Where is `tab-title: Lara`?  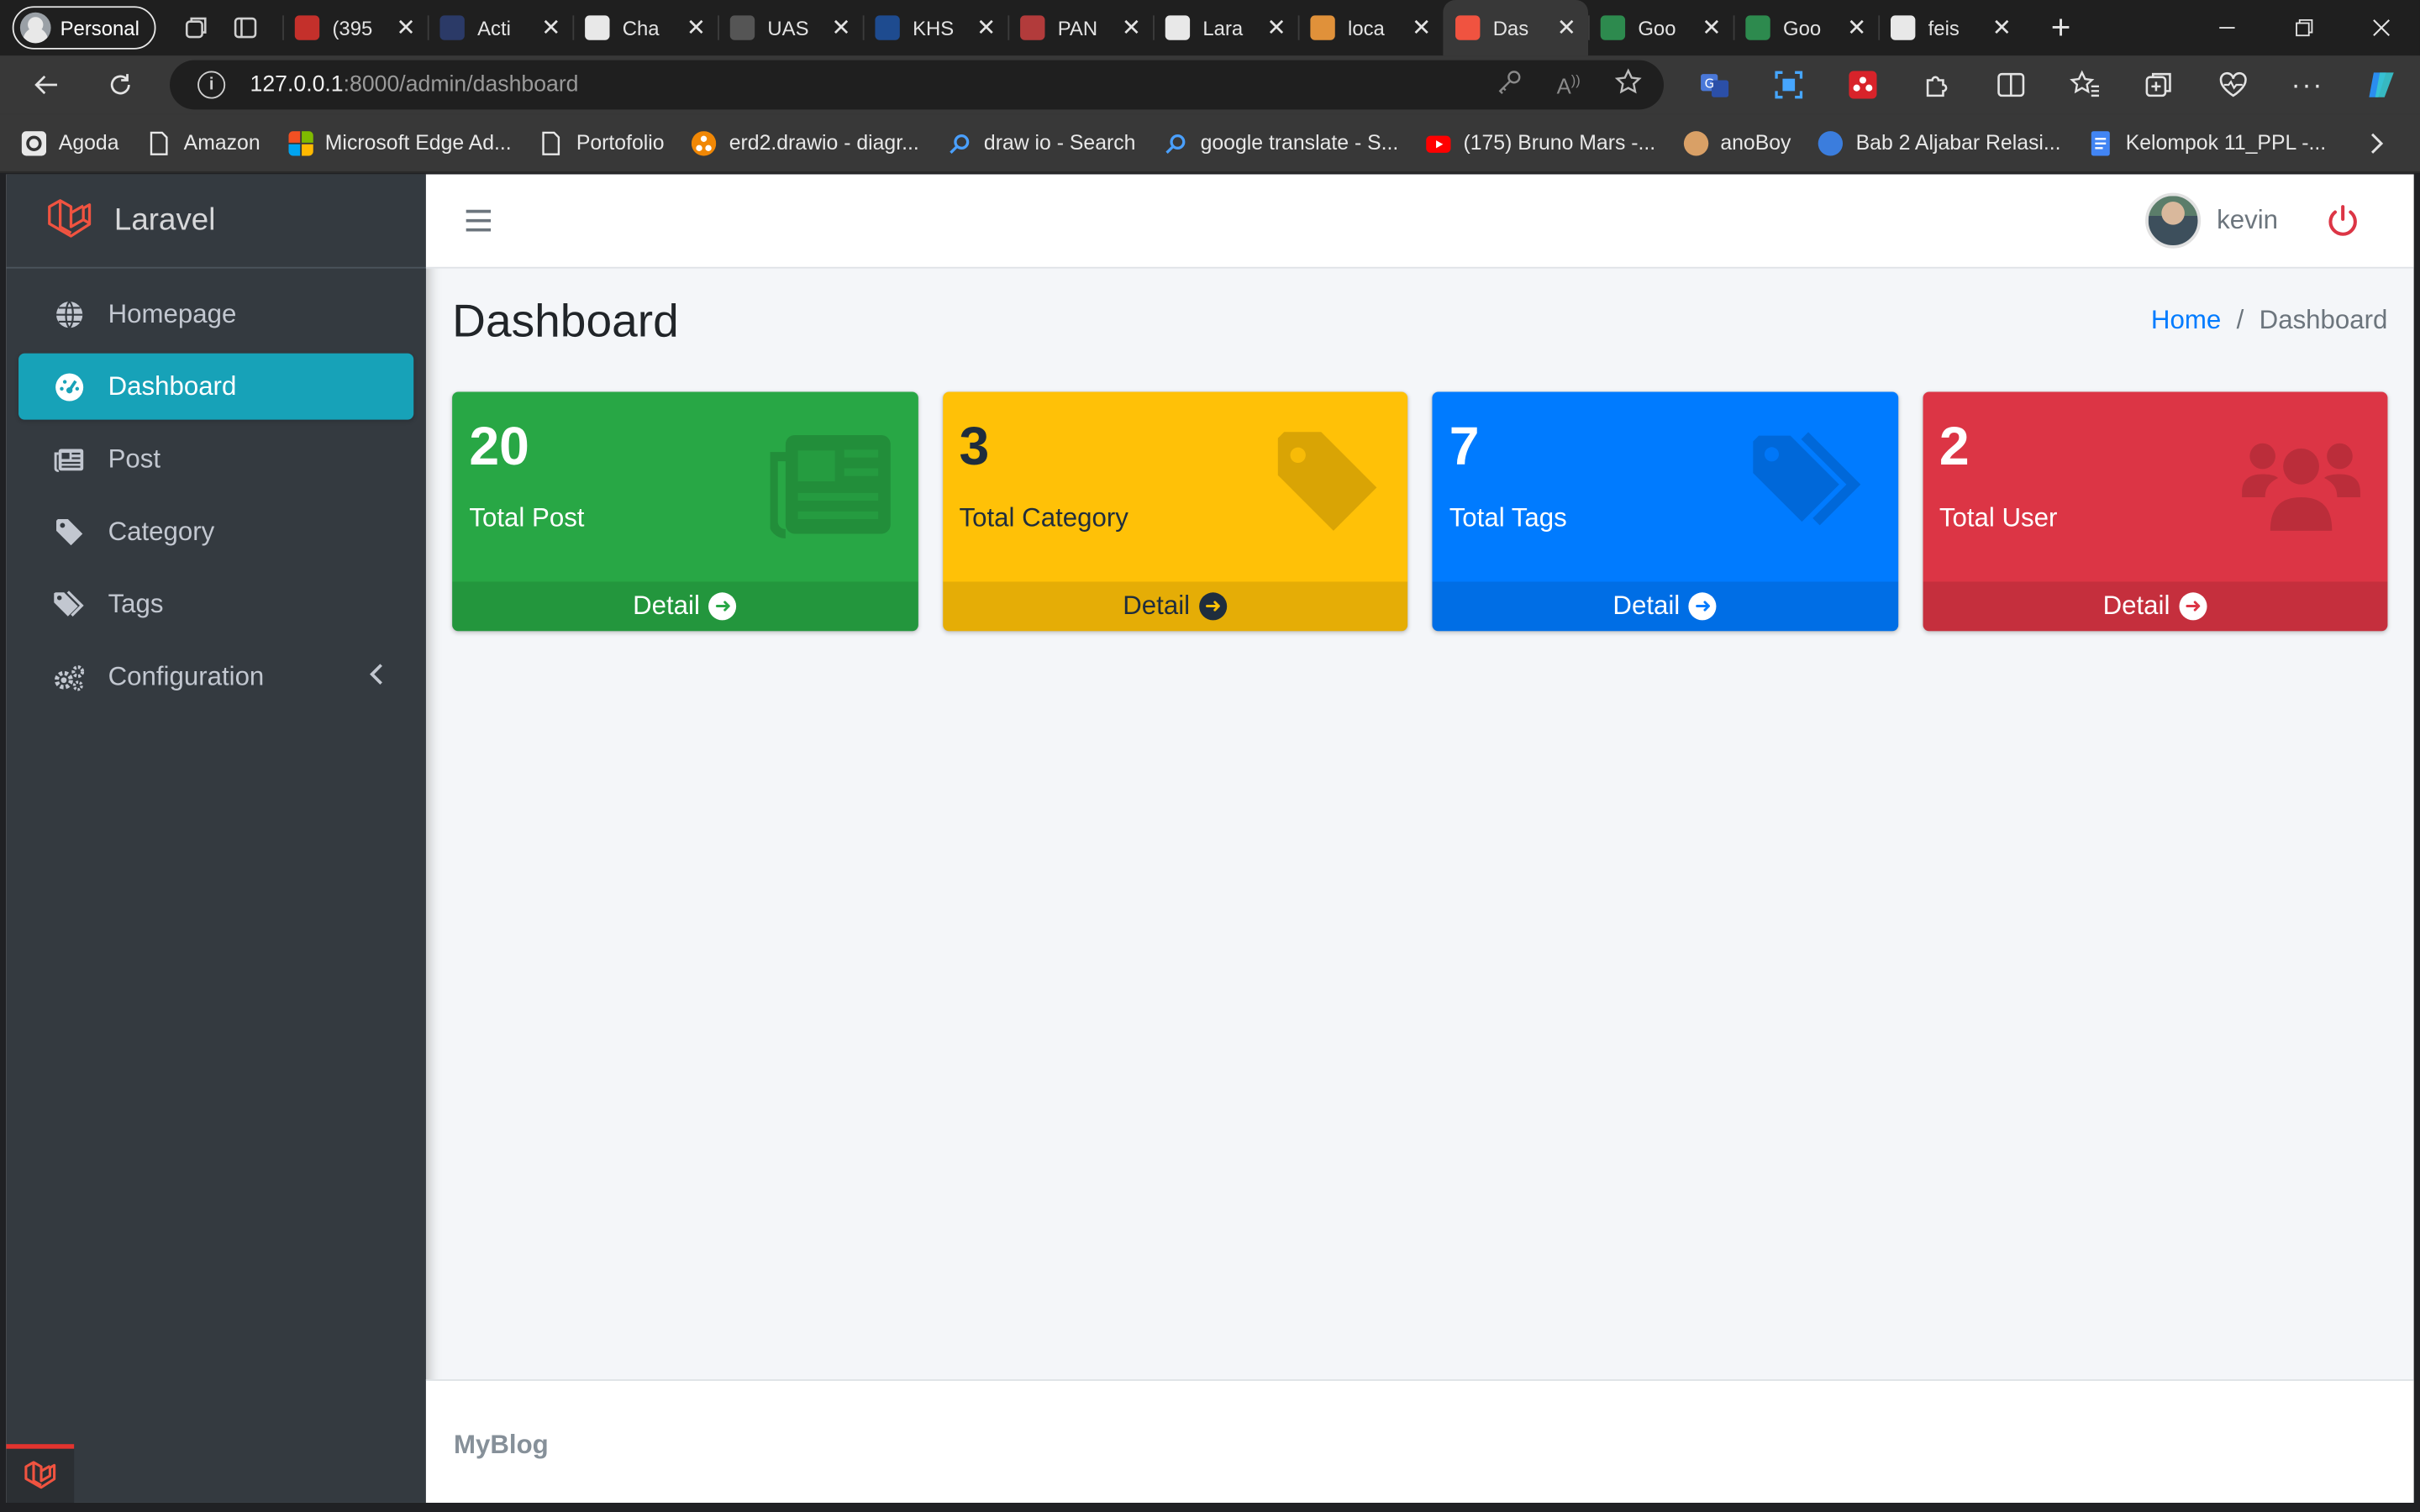
tab-title: Lara is located at coordinates (1223, 27).